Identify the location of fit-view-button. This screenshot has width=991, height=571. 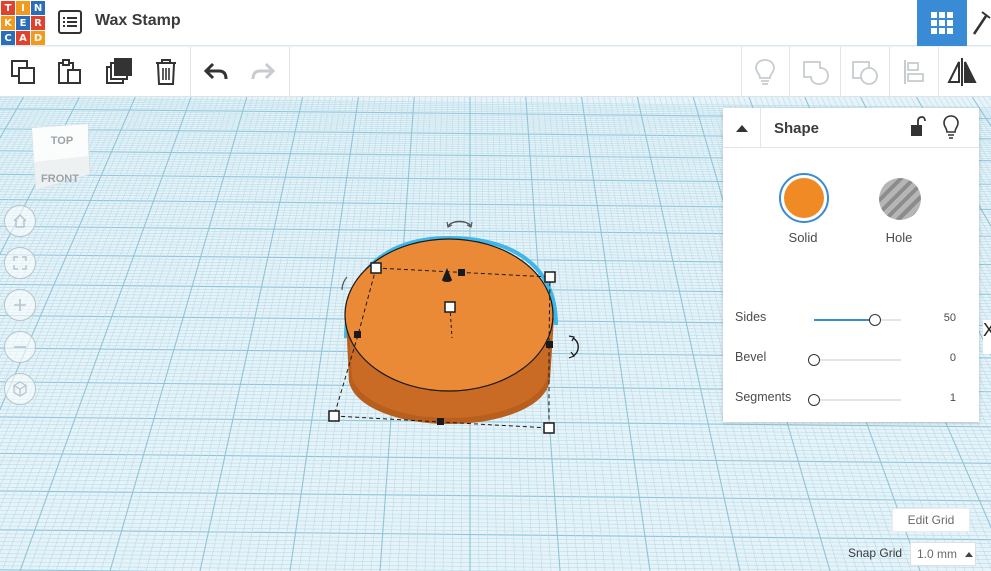
(20, 263).